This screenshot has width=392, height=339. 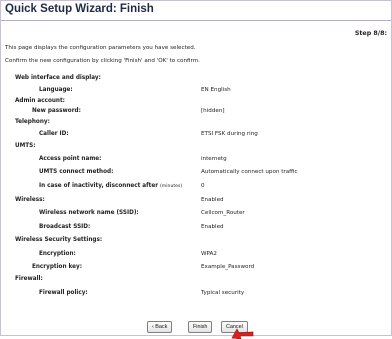 I want to click on section-heading: UMTS:, so click(x=25, y=146).